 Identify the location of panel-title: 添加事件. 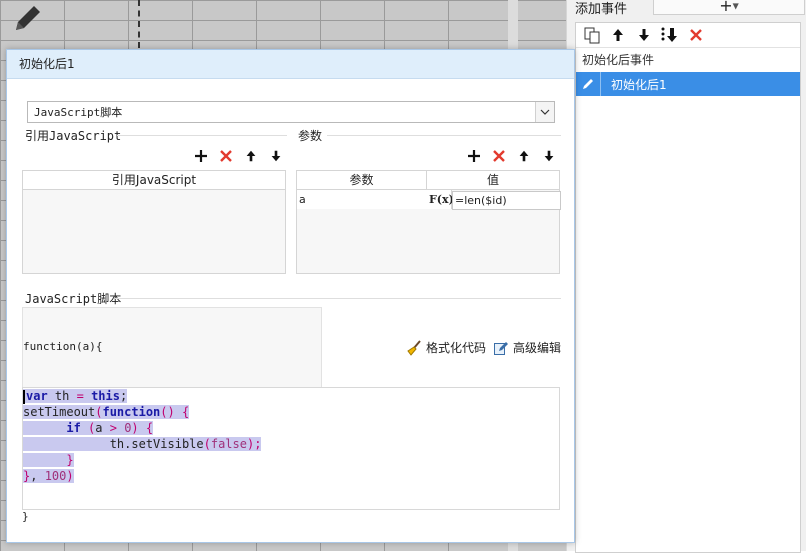
(601, 9).